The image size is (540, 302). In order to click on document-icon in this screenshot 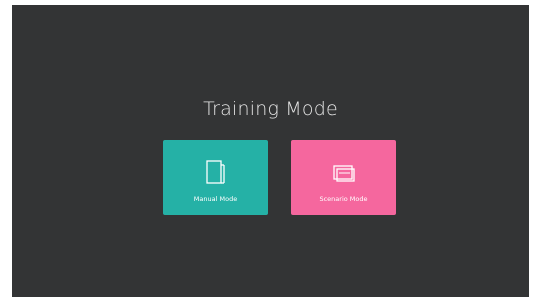, I will do `click(215, 172)`.